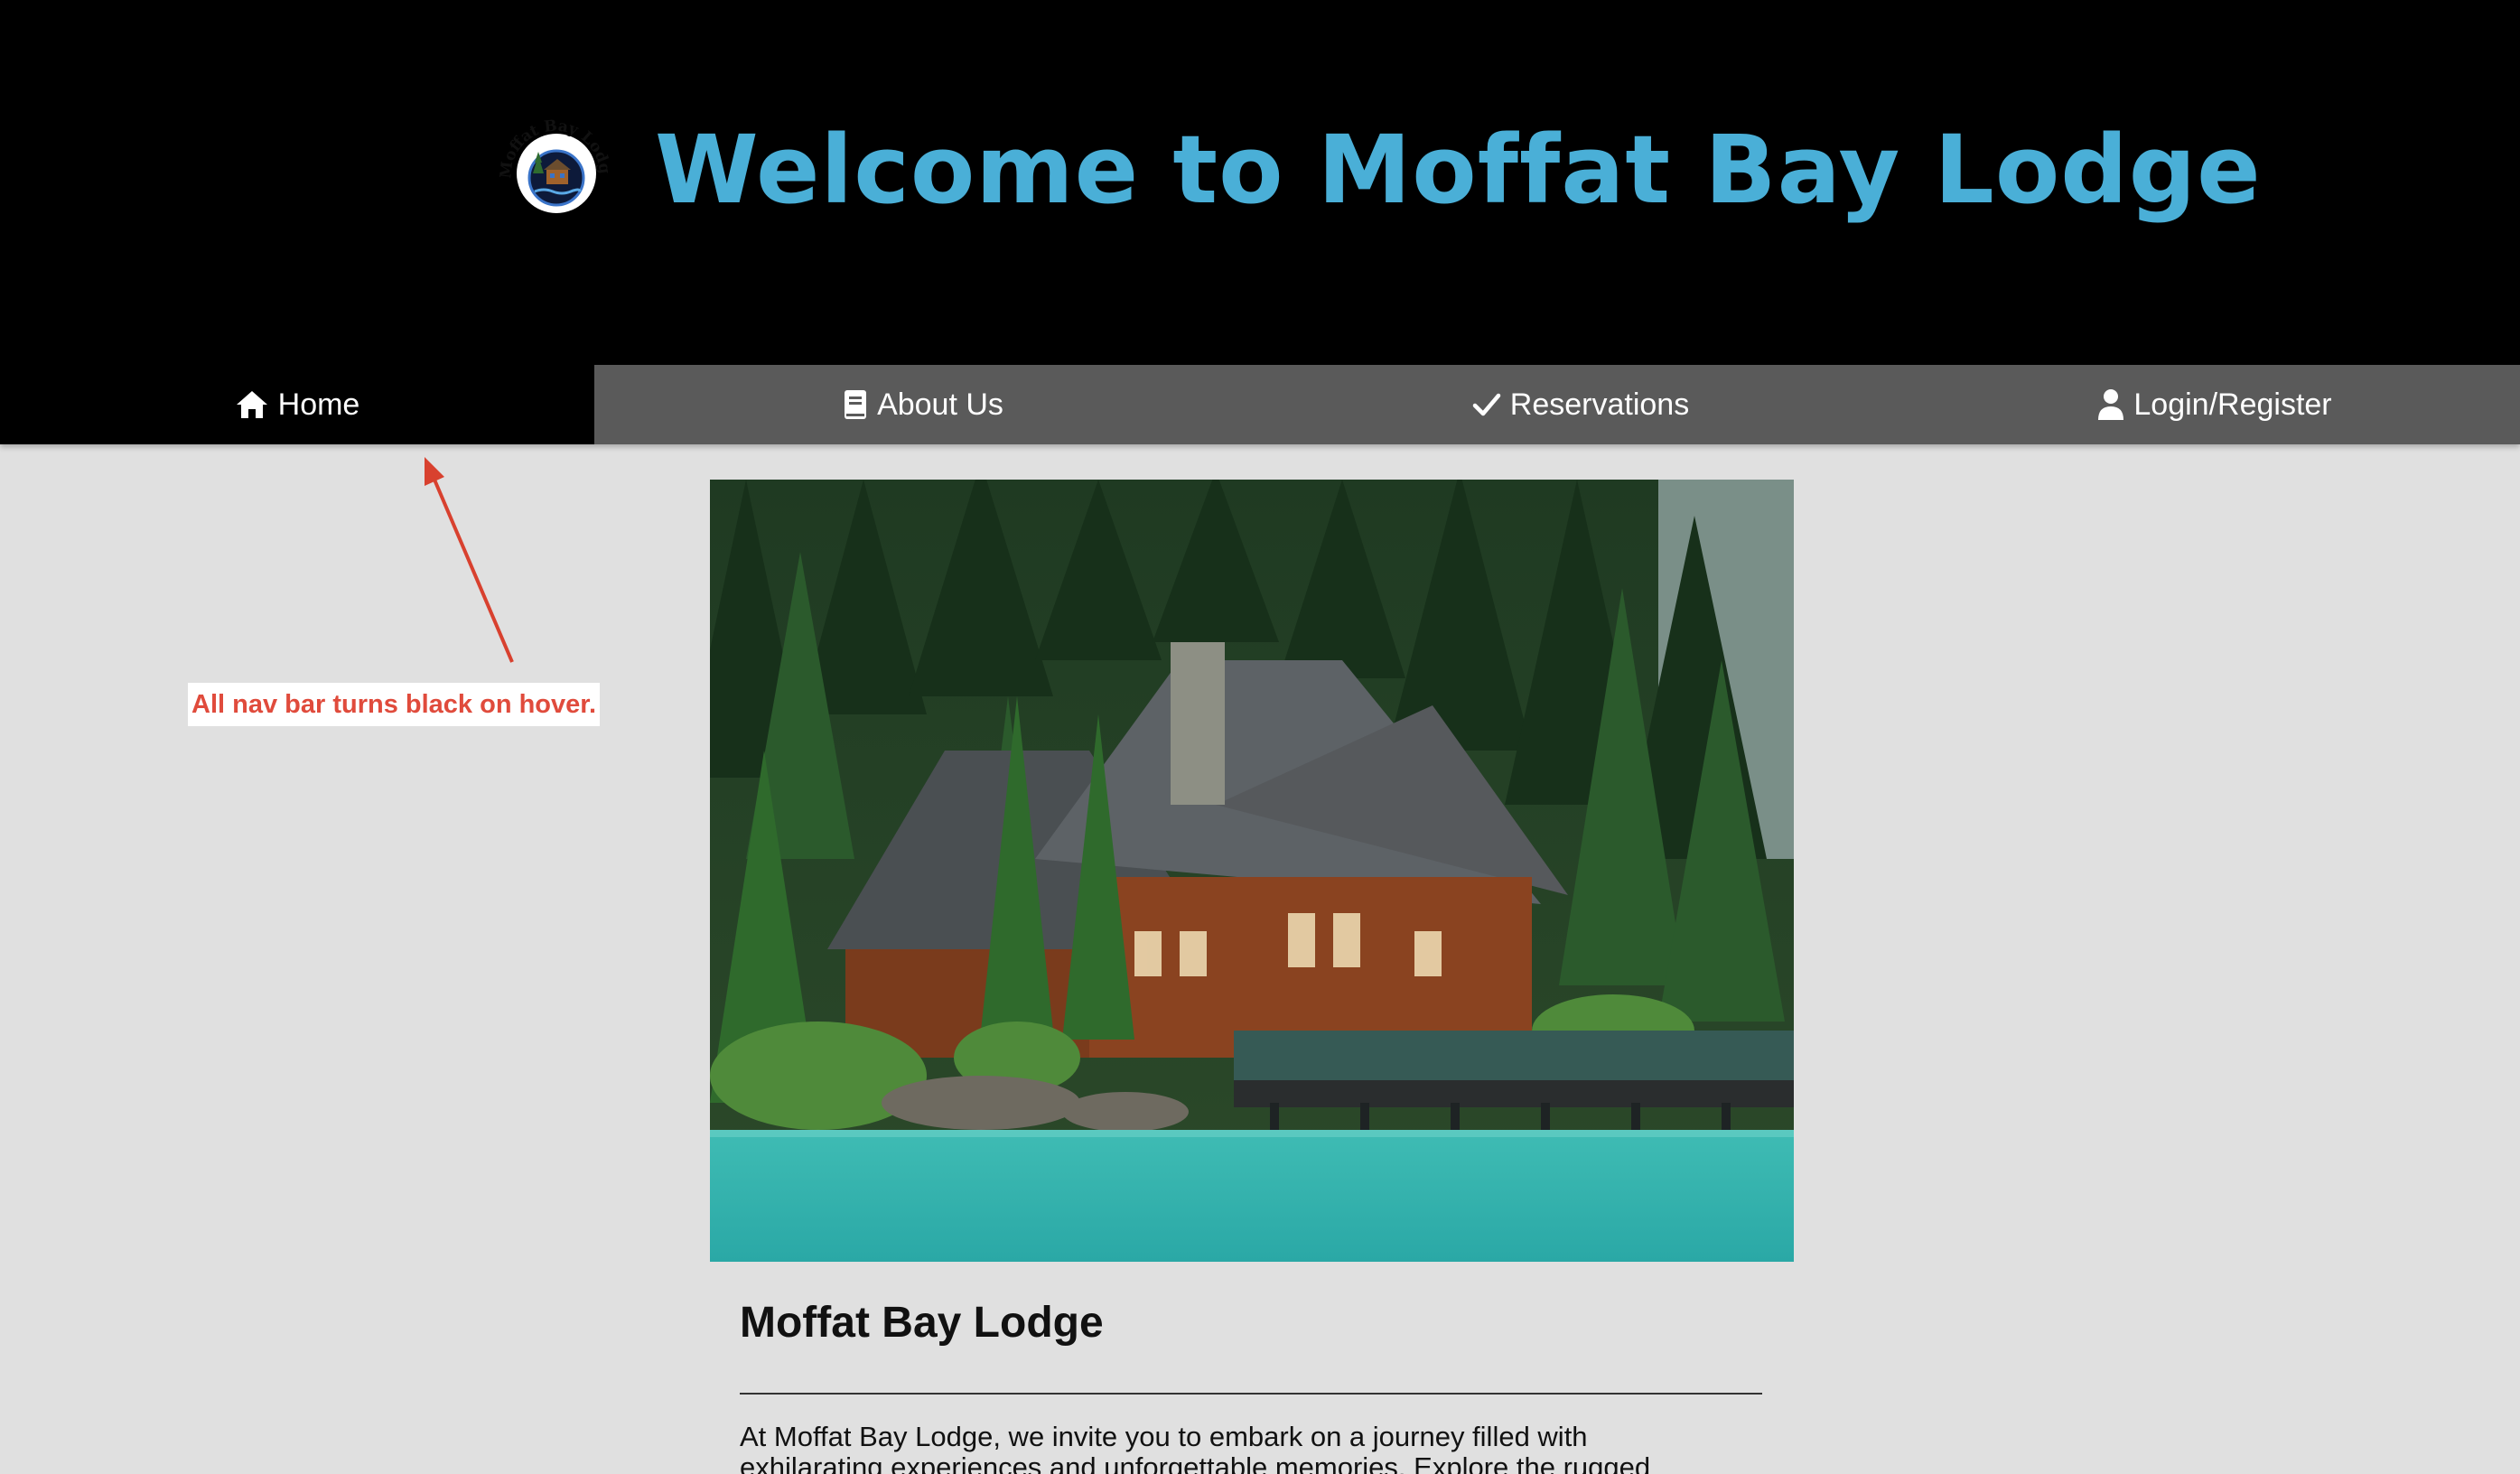 This screenshot has width=2520, height=1474. What do you see at coordinates (940, 404) in the screenshot?
I see `nav-item-about-us-label: About Us` at bounding box center [940, 404].